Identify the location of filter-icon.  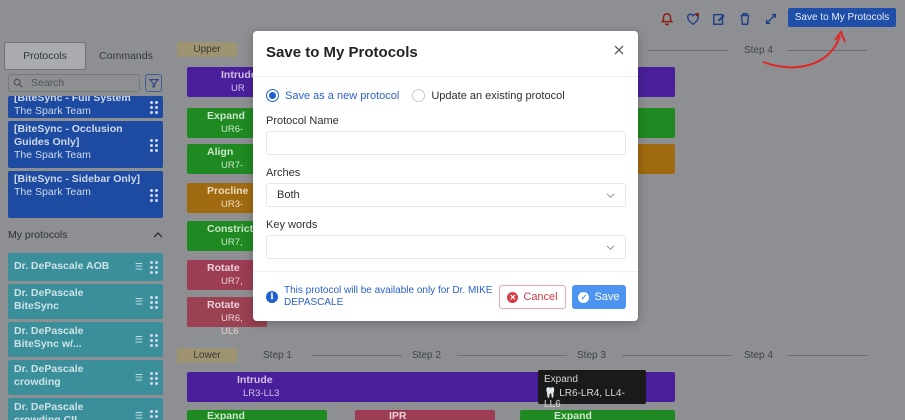
(153, 83).